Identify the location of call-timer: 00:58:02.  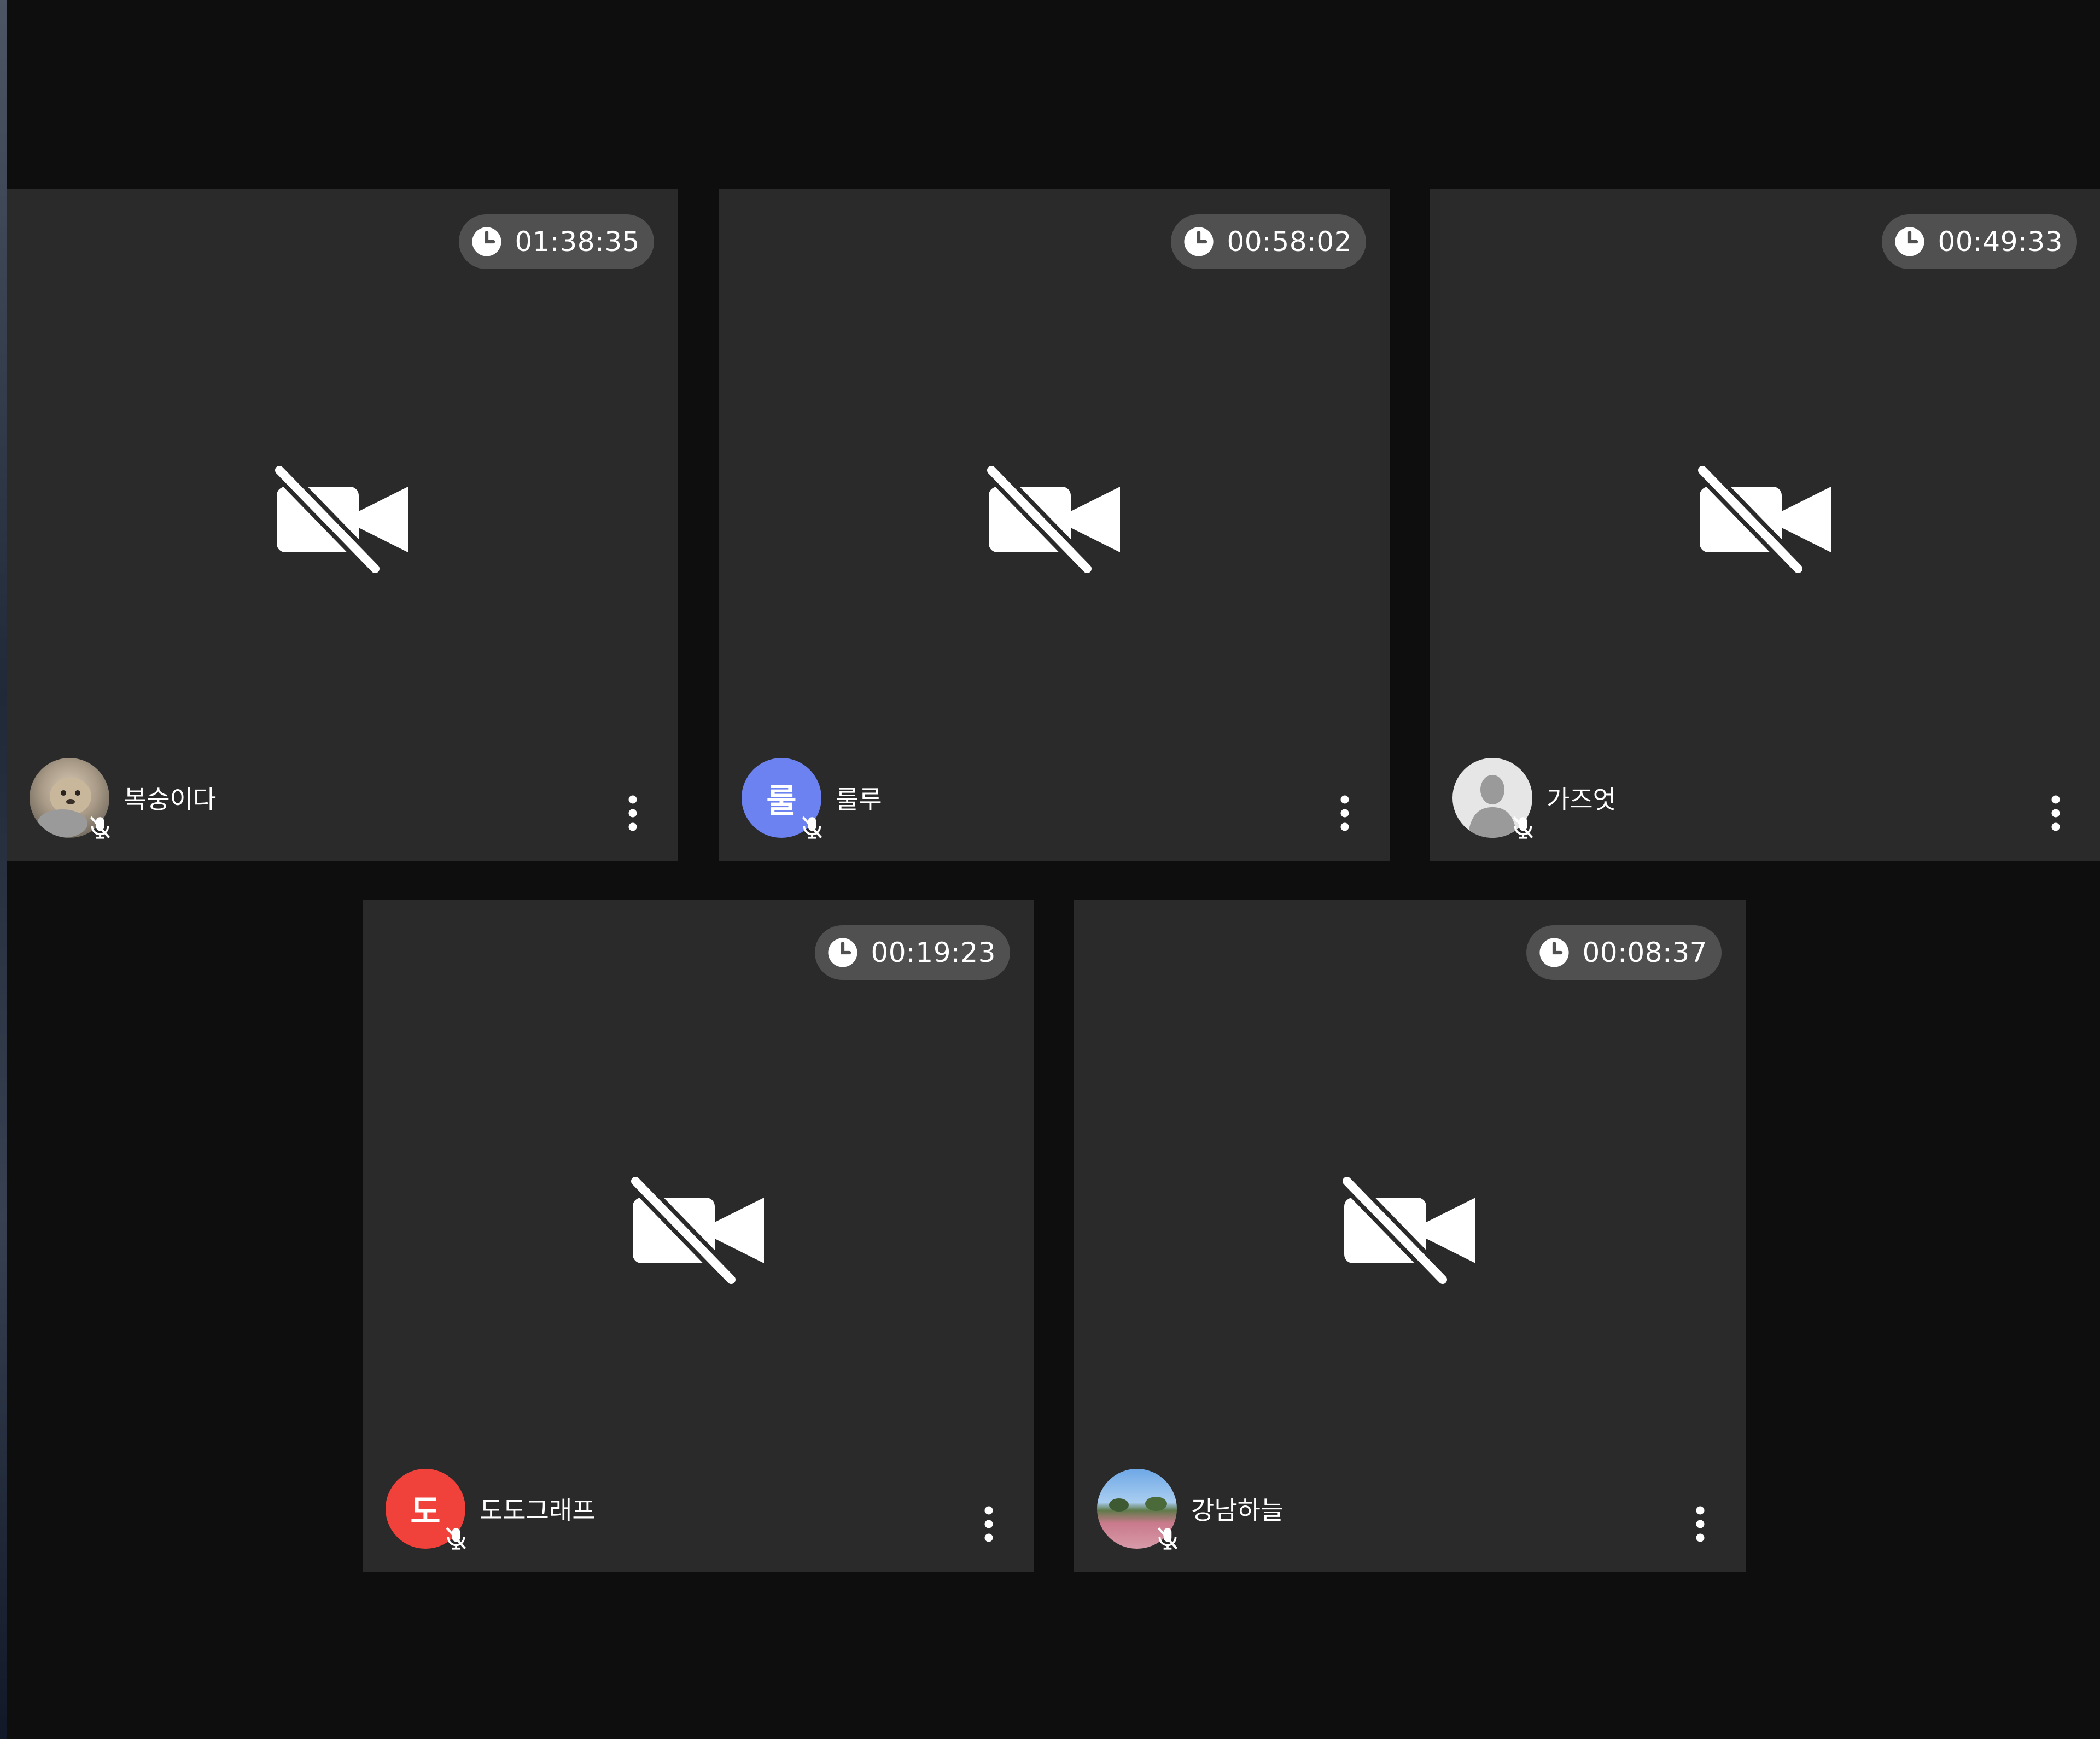
(1268, 241).